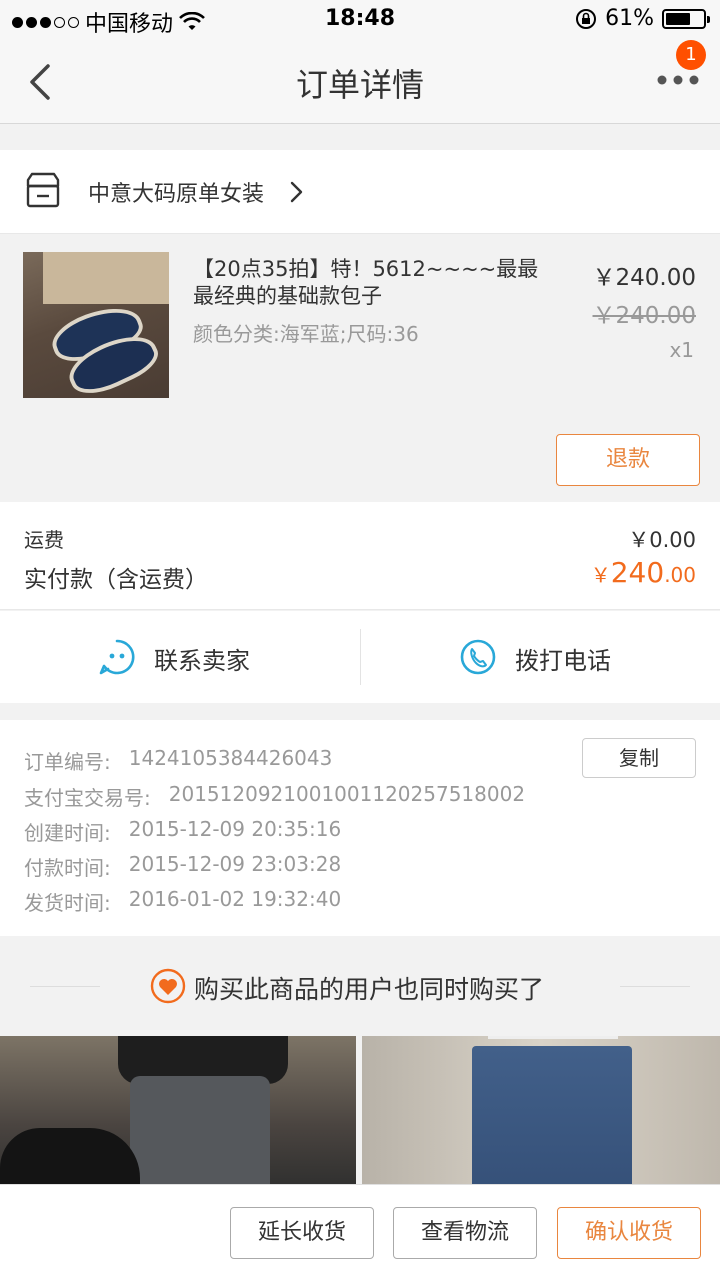  Describe the element at coordinates (639, 758) in the screenshot. I see `copy-button: 复制` at that location.